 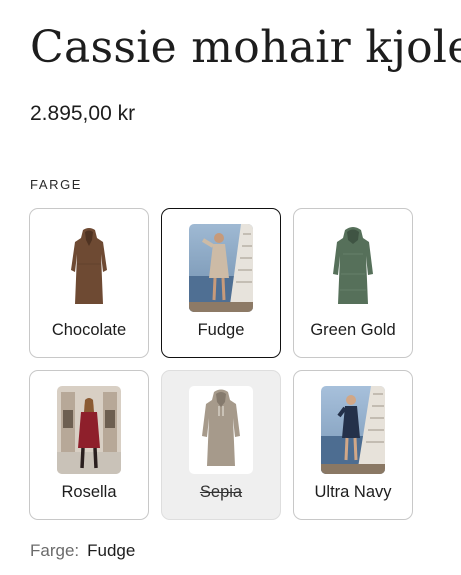 I want to click on color-option-green-gold: Green Gold, so click(x=353, y=283).